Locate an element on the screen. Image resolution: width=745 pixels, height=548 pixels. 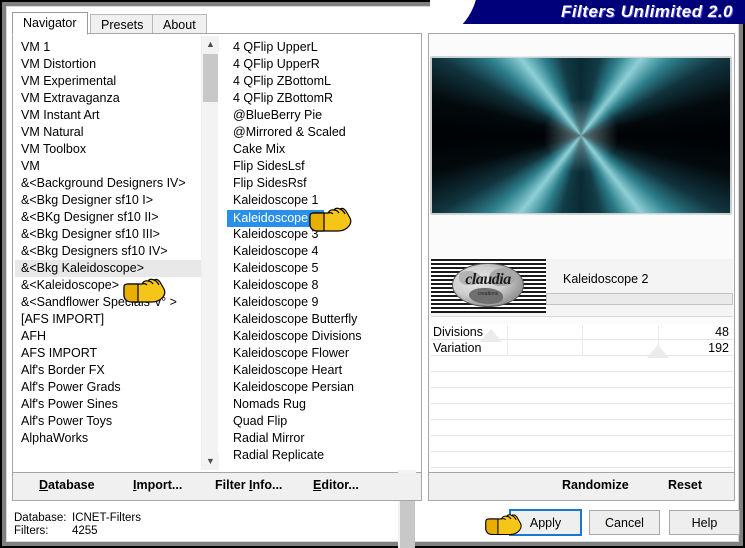
filter-list-item: 4 QFlip UpperL is located at coordinates (311, 47).